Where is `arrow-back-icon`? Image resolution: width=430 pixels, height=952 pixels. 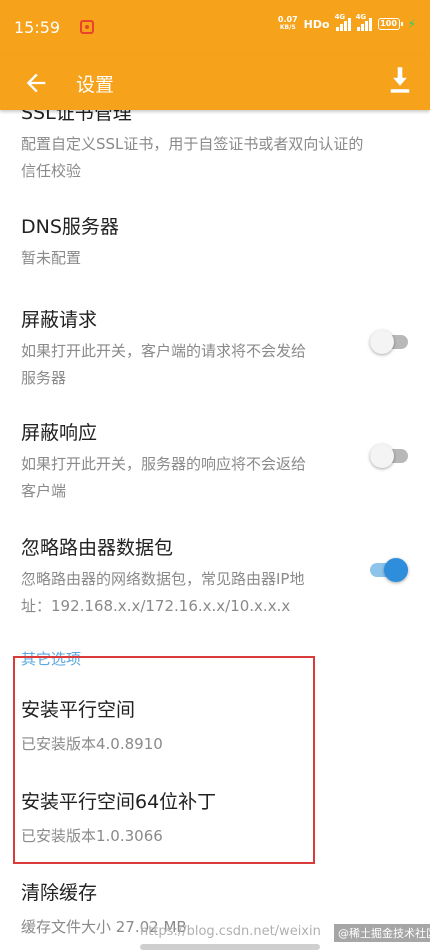
arrow-back-icon is located at coordinates (36, 83).